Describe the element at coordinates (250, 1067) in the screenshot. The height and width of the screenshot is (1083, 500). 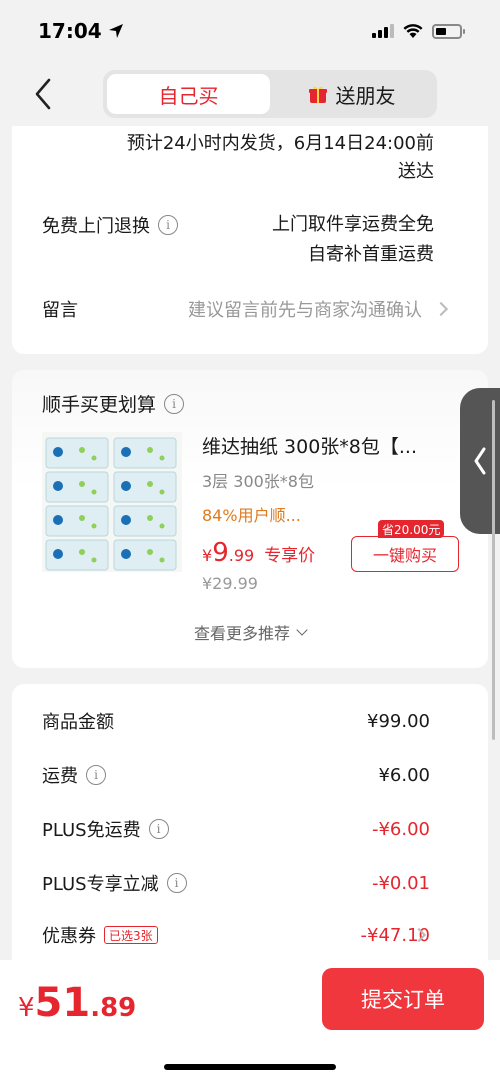
I see `home-indicator` at that location.